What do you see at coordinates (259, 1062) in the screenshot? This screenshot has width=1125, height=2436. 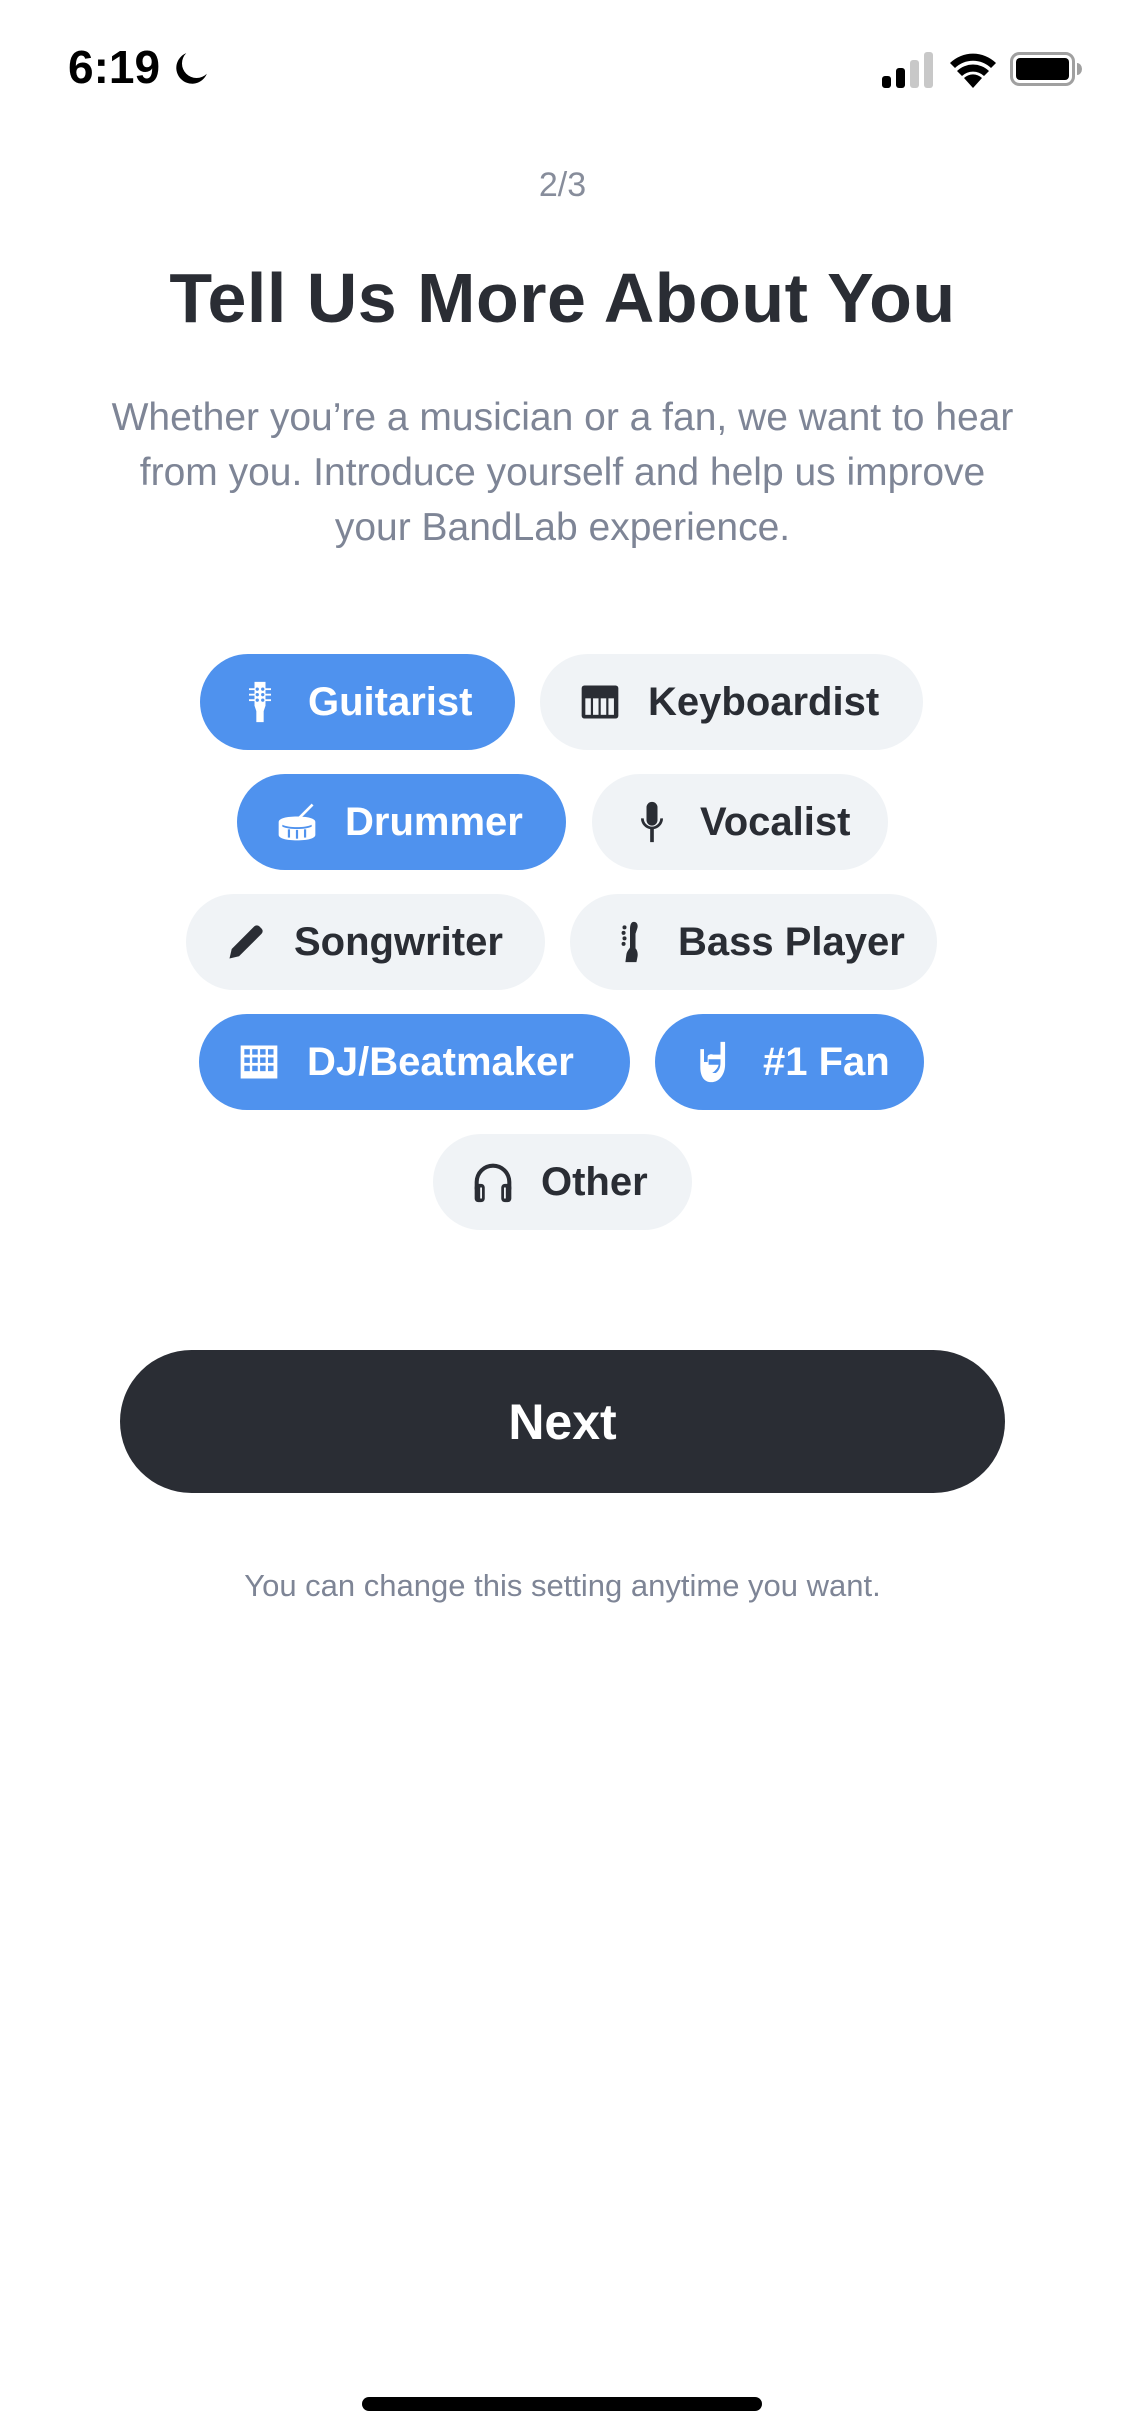 I see `beat-pad-icon` at bounding box center [259, 1062].